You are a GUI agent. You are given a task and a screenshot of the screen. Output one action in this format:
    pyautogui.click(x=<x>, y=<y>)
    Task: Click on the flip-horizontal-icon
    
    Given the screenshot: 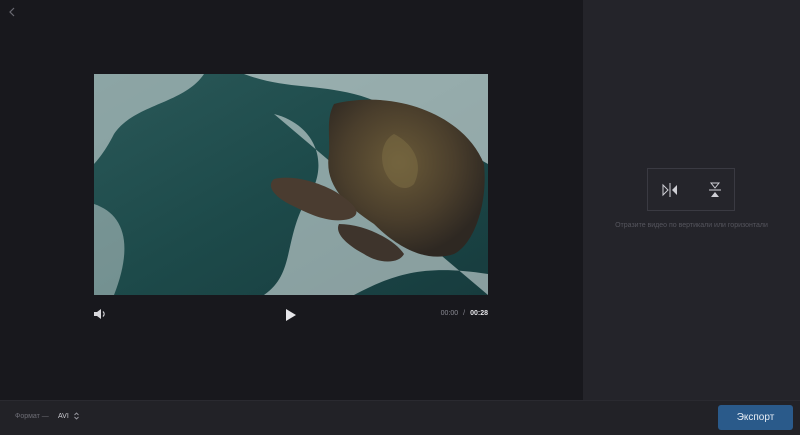 What is the action you would take?
    pyautogui.click(x=669, y=190)
    